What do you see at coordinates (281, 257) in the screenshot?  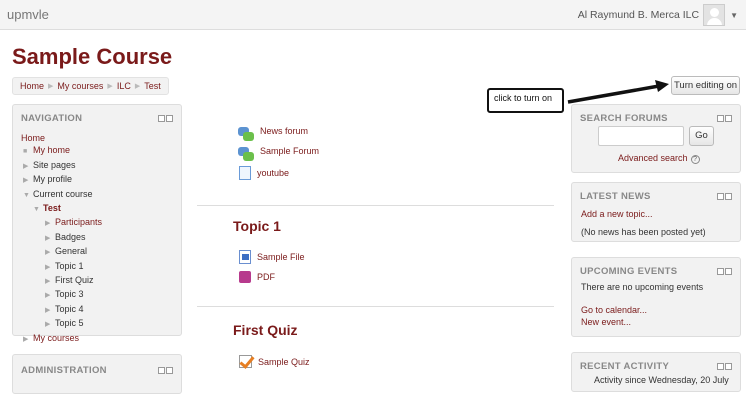 I see `activity-link: Sample File` at bounding box center [281, 257].